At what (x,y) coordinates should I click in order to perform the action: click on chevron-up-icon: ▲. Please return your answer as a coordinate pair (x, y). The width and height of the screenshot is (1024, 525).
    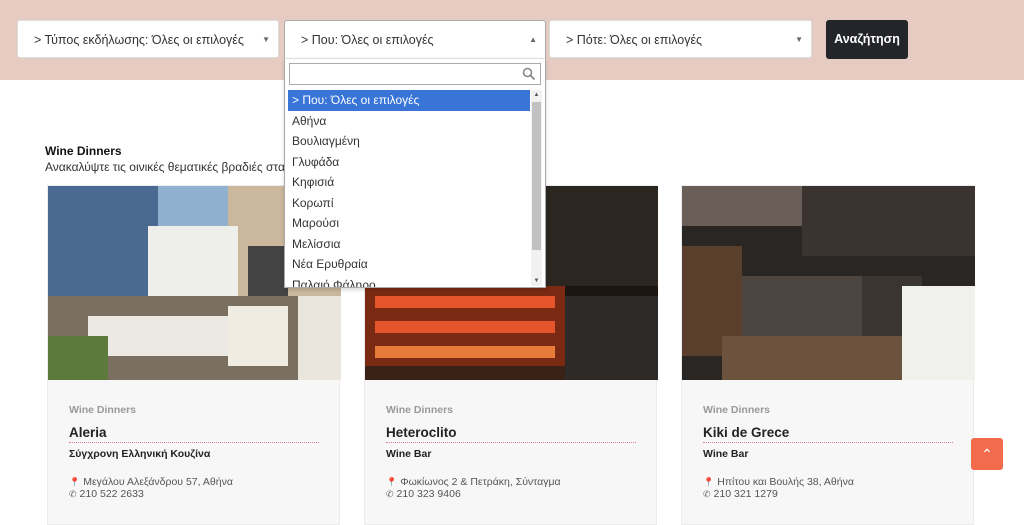
    Looking at the image, I should click on (533, 39).